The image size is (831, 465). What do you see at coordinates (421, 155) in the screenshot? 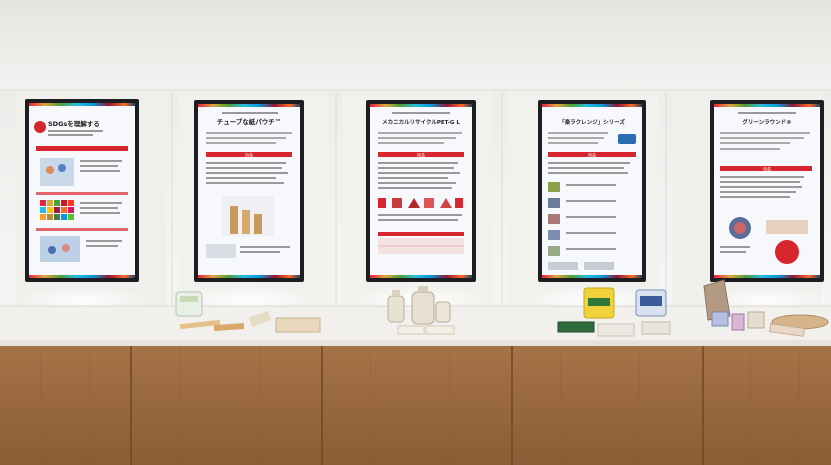
I see `screen-3-section: 特長` at bounding box center [421, 155].